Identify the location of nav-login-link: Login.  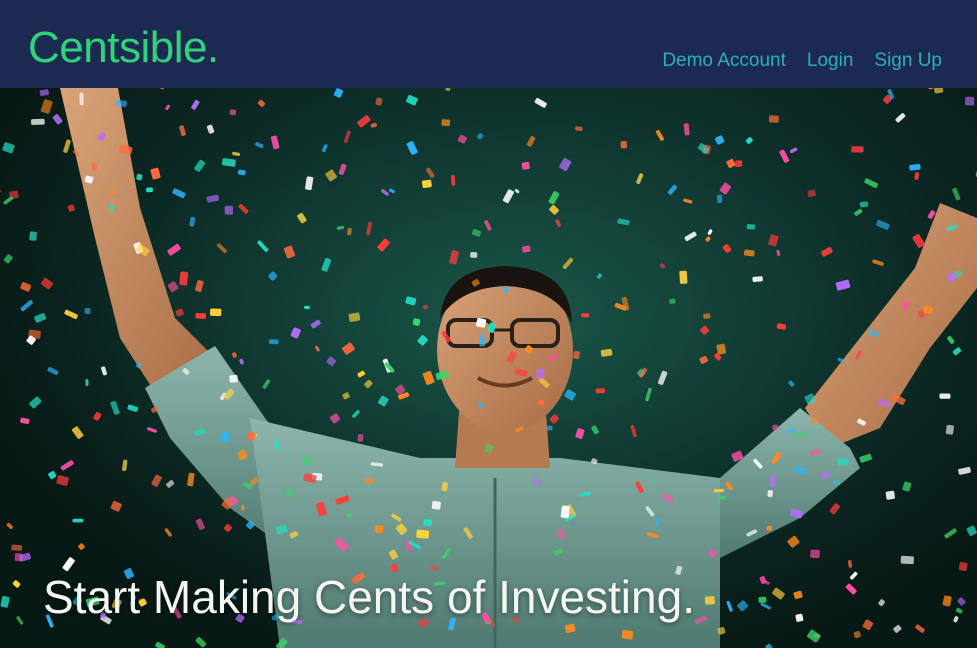
(830, 61).